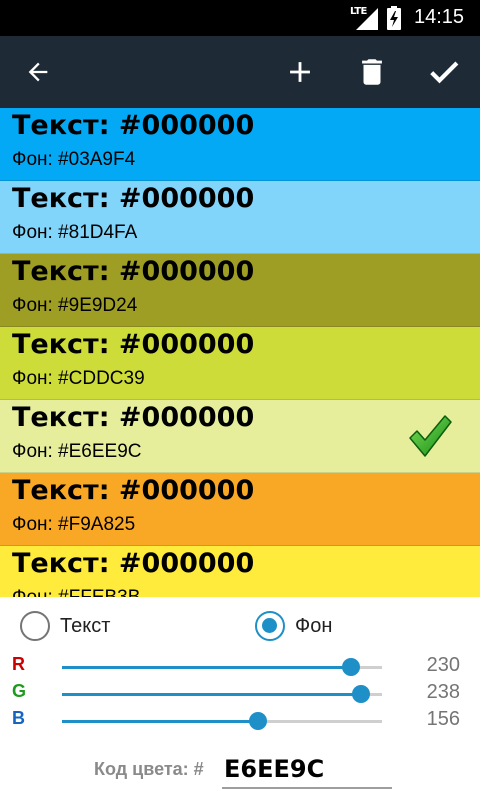 This screenshot has width=480, height=800. Describe the element at coordinates (307, 771) in the screenshot. I see `color-code-input` at that location.